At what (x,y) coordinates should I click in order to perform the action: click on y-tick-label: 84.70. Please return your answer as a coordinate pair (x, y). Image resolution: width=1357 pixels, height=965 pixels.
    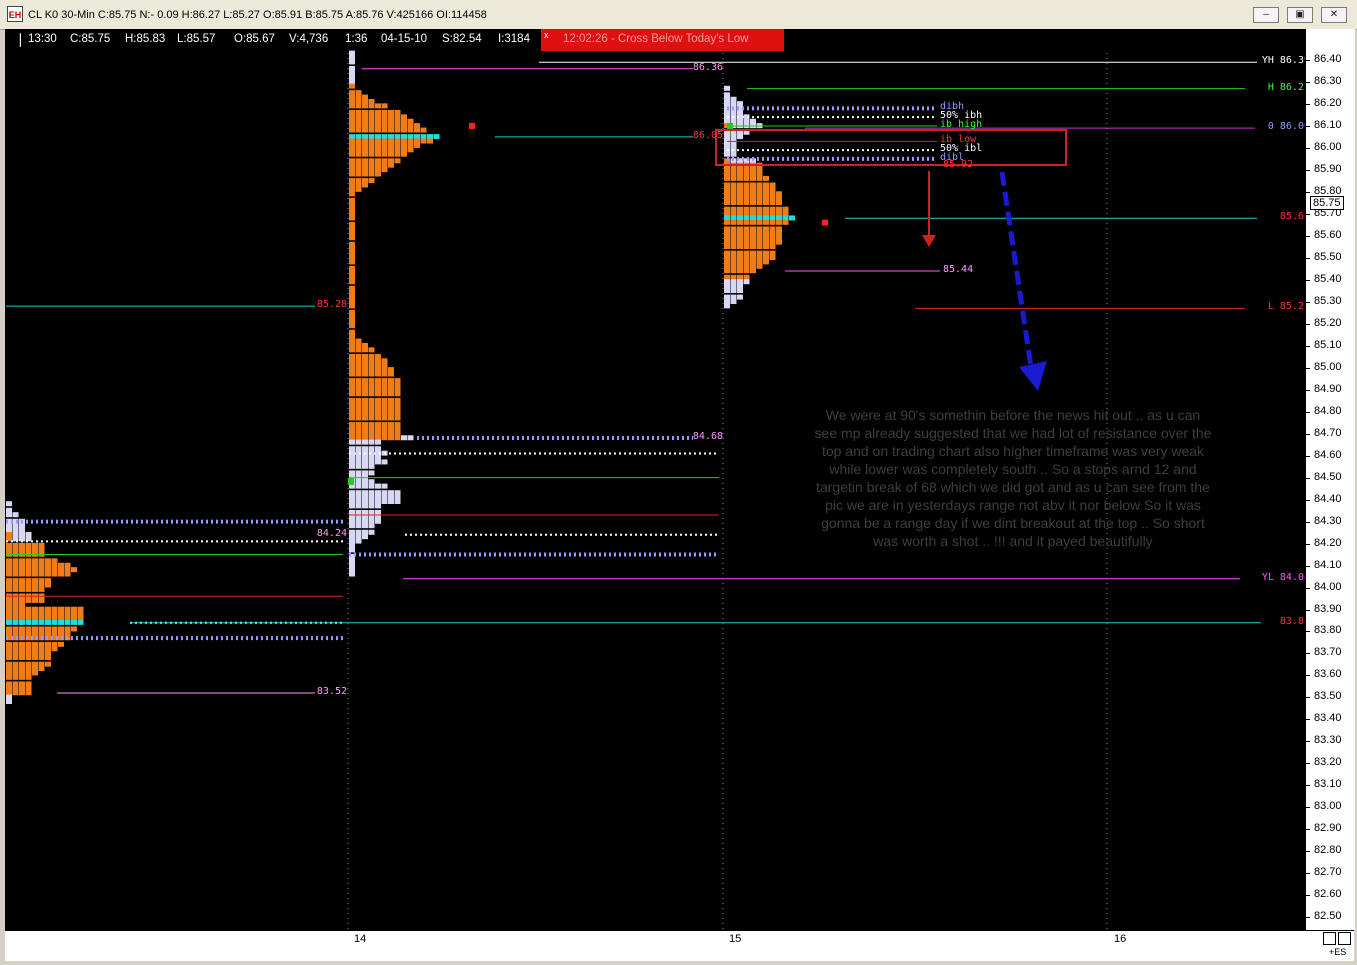
    Looking at the image, I should click on (1328, 432).